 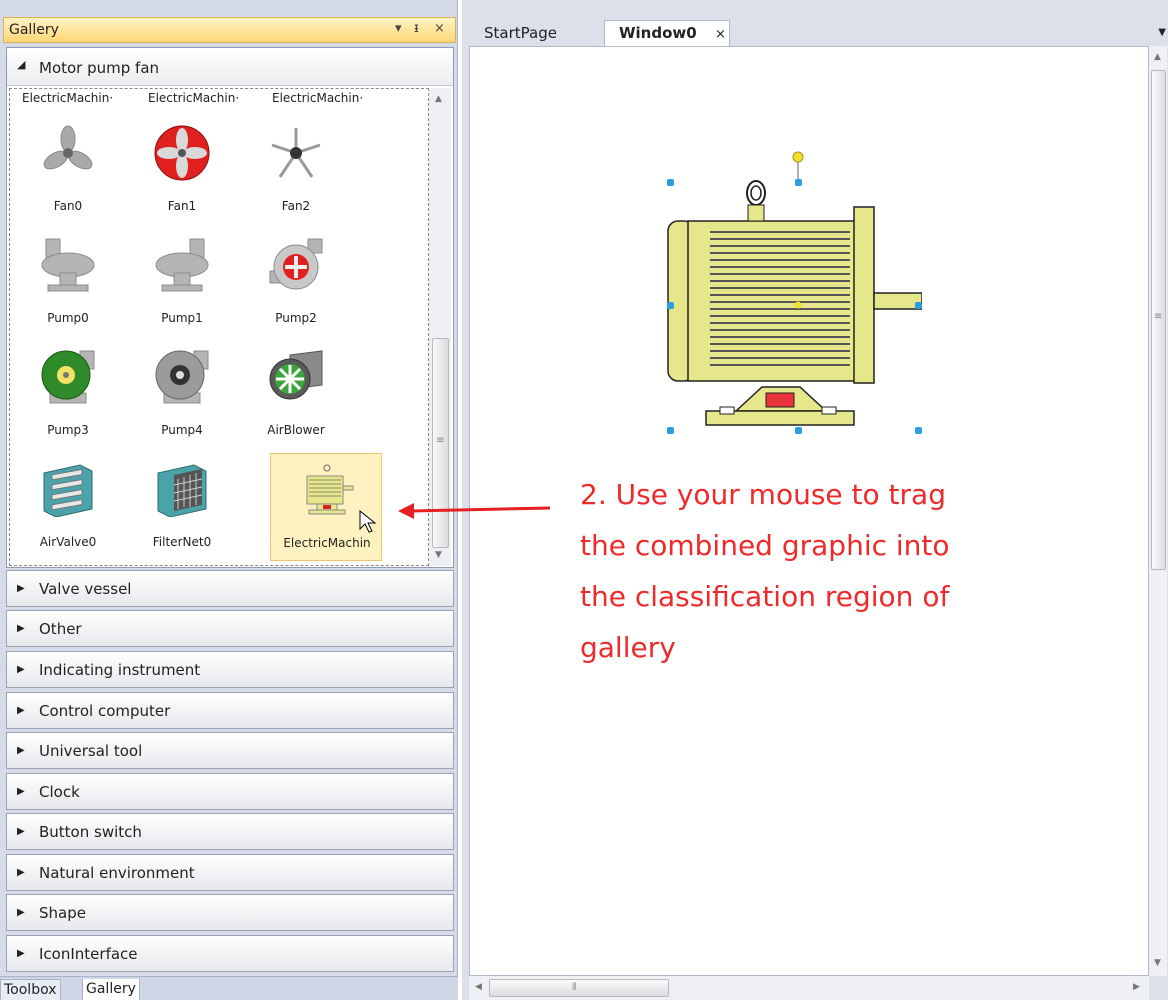 I want to click on item-label: Pump0, so click(x=68, y=318).